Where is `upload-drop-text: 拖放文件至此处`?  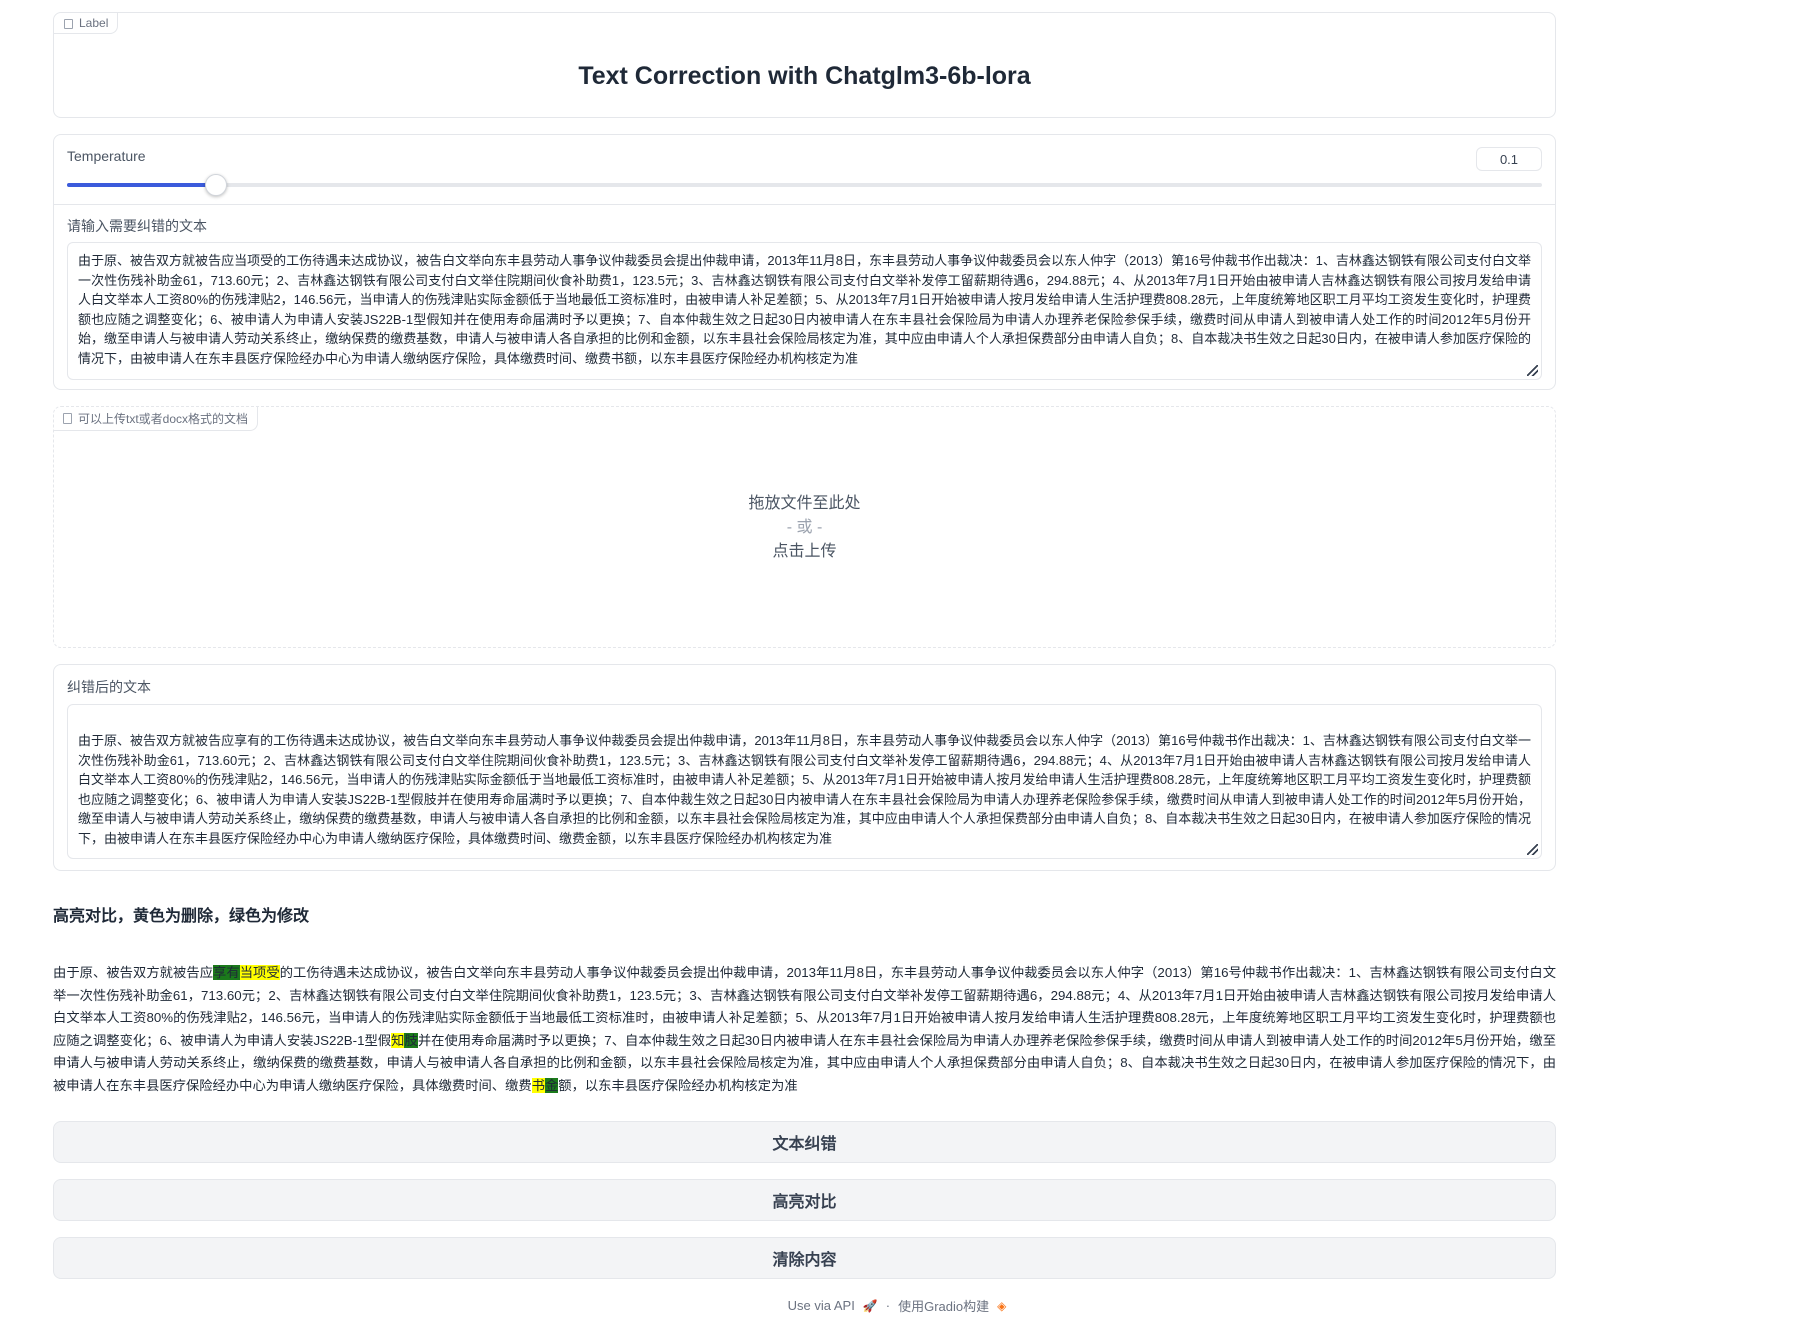
upload-drop-text: 拖放文件至此处 is located at coordinates (804, 503).